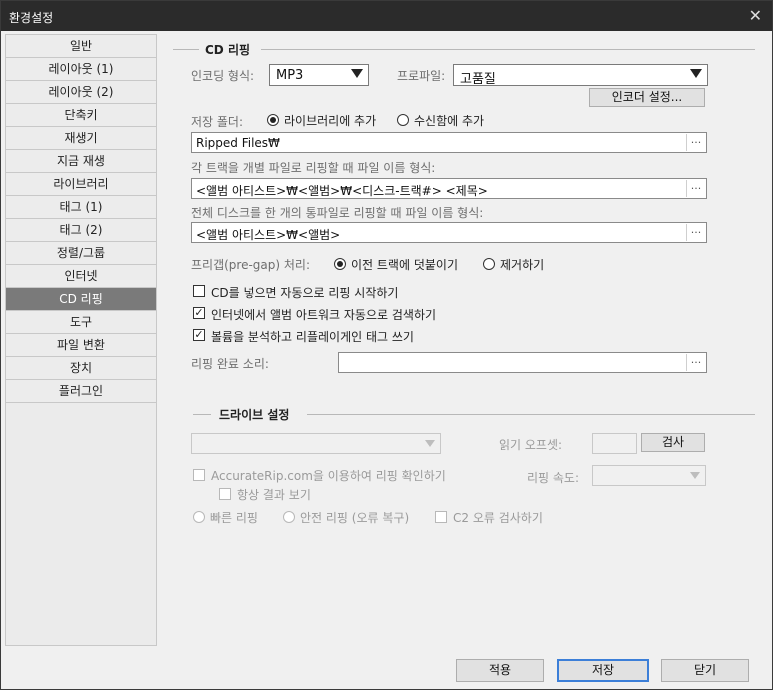 The image size is (773, 690). What do you see at coordinates (199, 335) in the screenshot?
I see `replaygain-checkbox: ✓` at bounding box center [199, 335].